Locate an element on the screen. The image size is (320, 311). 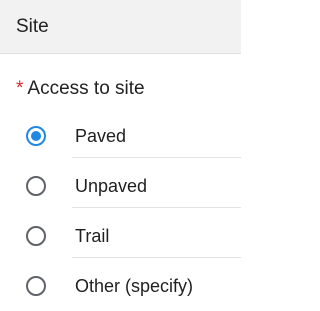
radio-option-other: Other (specify) is located at coordinates (120, 286).